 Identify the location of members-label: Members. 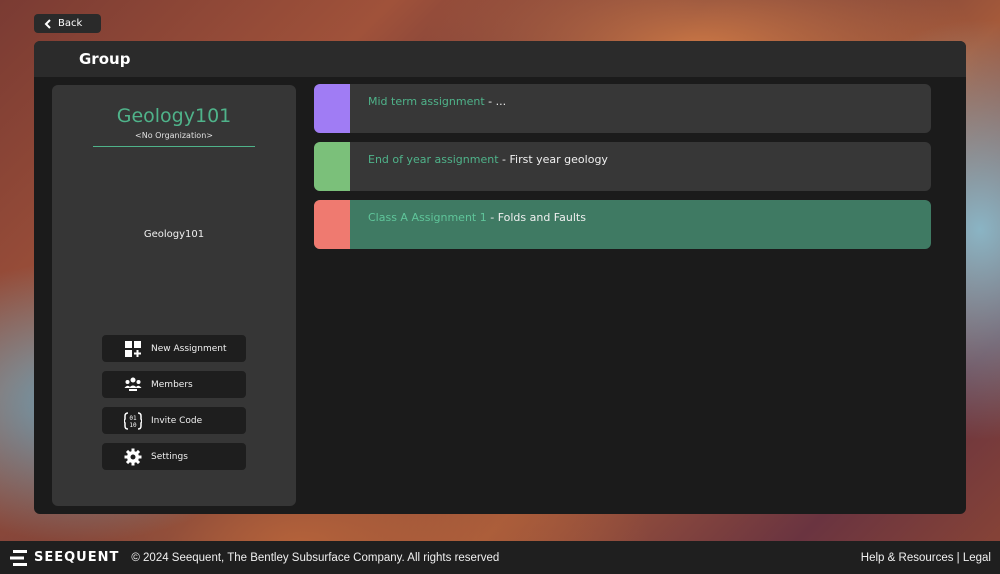
(172, 384).